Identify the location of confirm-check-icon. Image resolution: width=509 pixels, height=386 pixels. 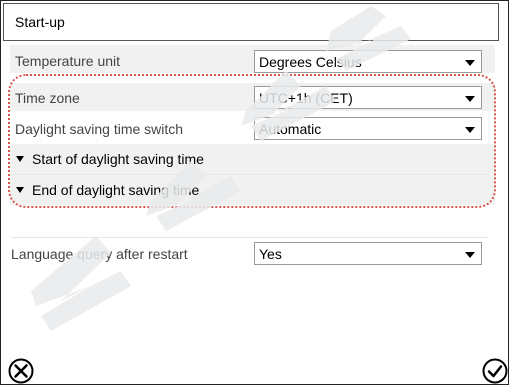
(495, 371).